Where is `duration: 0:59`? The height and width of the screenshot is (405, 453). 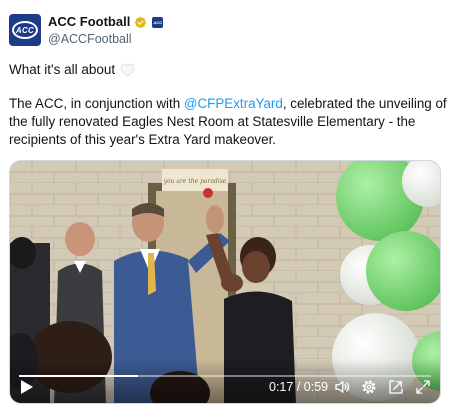 duration: 0:59 is located at coordinates (316, 387).